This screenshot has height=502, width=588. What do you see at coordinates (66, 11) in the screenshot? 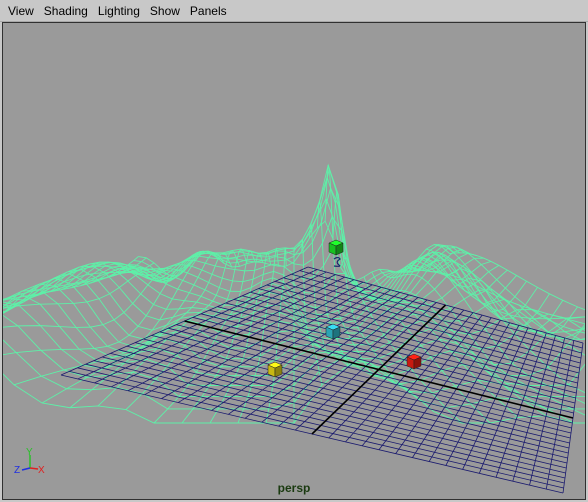
I see `menu-shading: Shading` at bounding box center [66, 11].